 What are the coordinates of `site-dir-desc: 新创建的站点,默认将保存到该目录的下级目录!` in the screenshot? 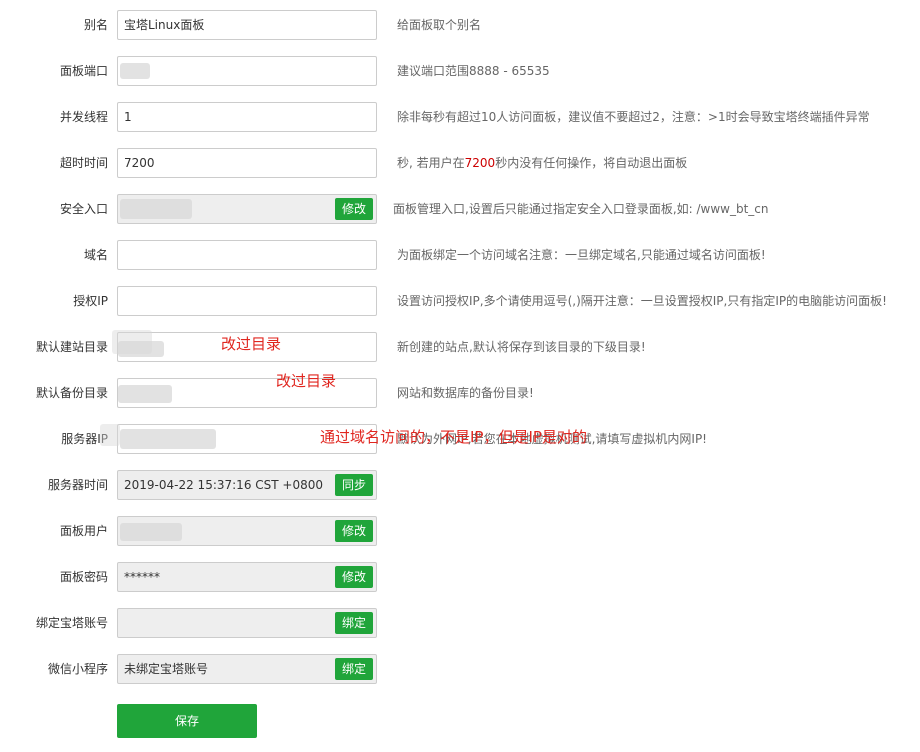 It's located at (521, 347).